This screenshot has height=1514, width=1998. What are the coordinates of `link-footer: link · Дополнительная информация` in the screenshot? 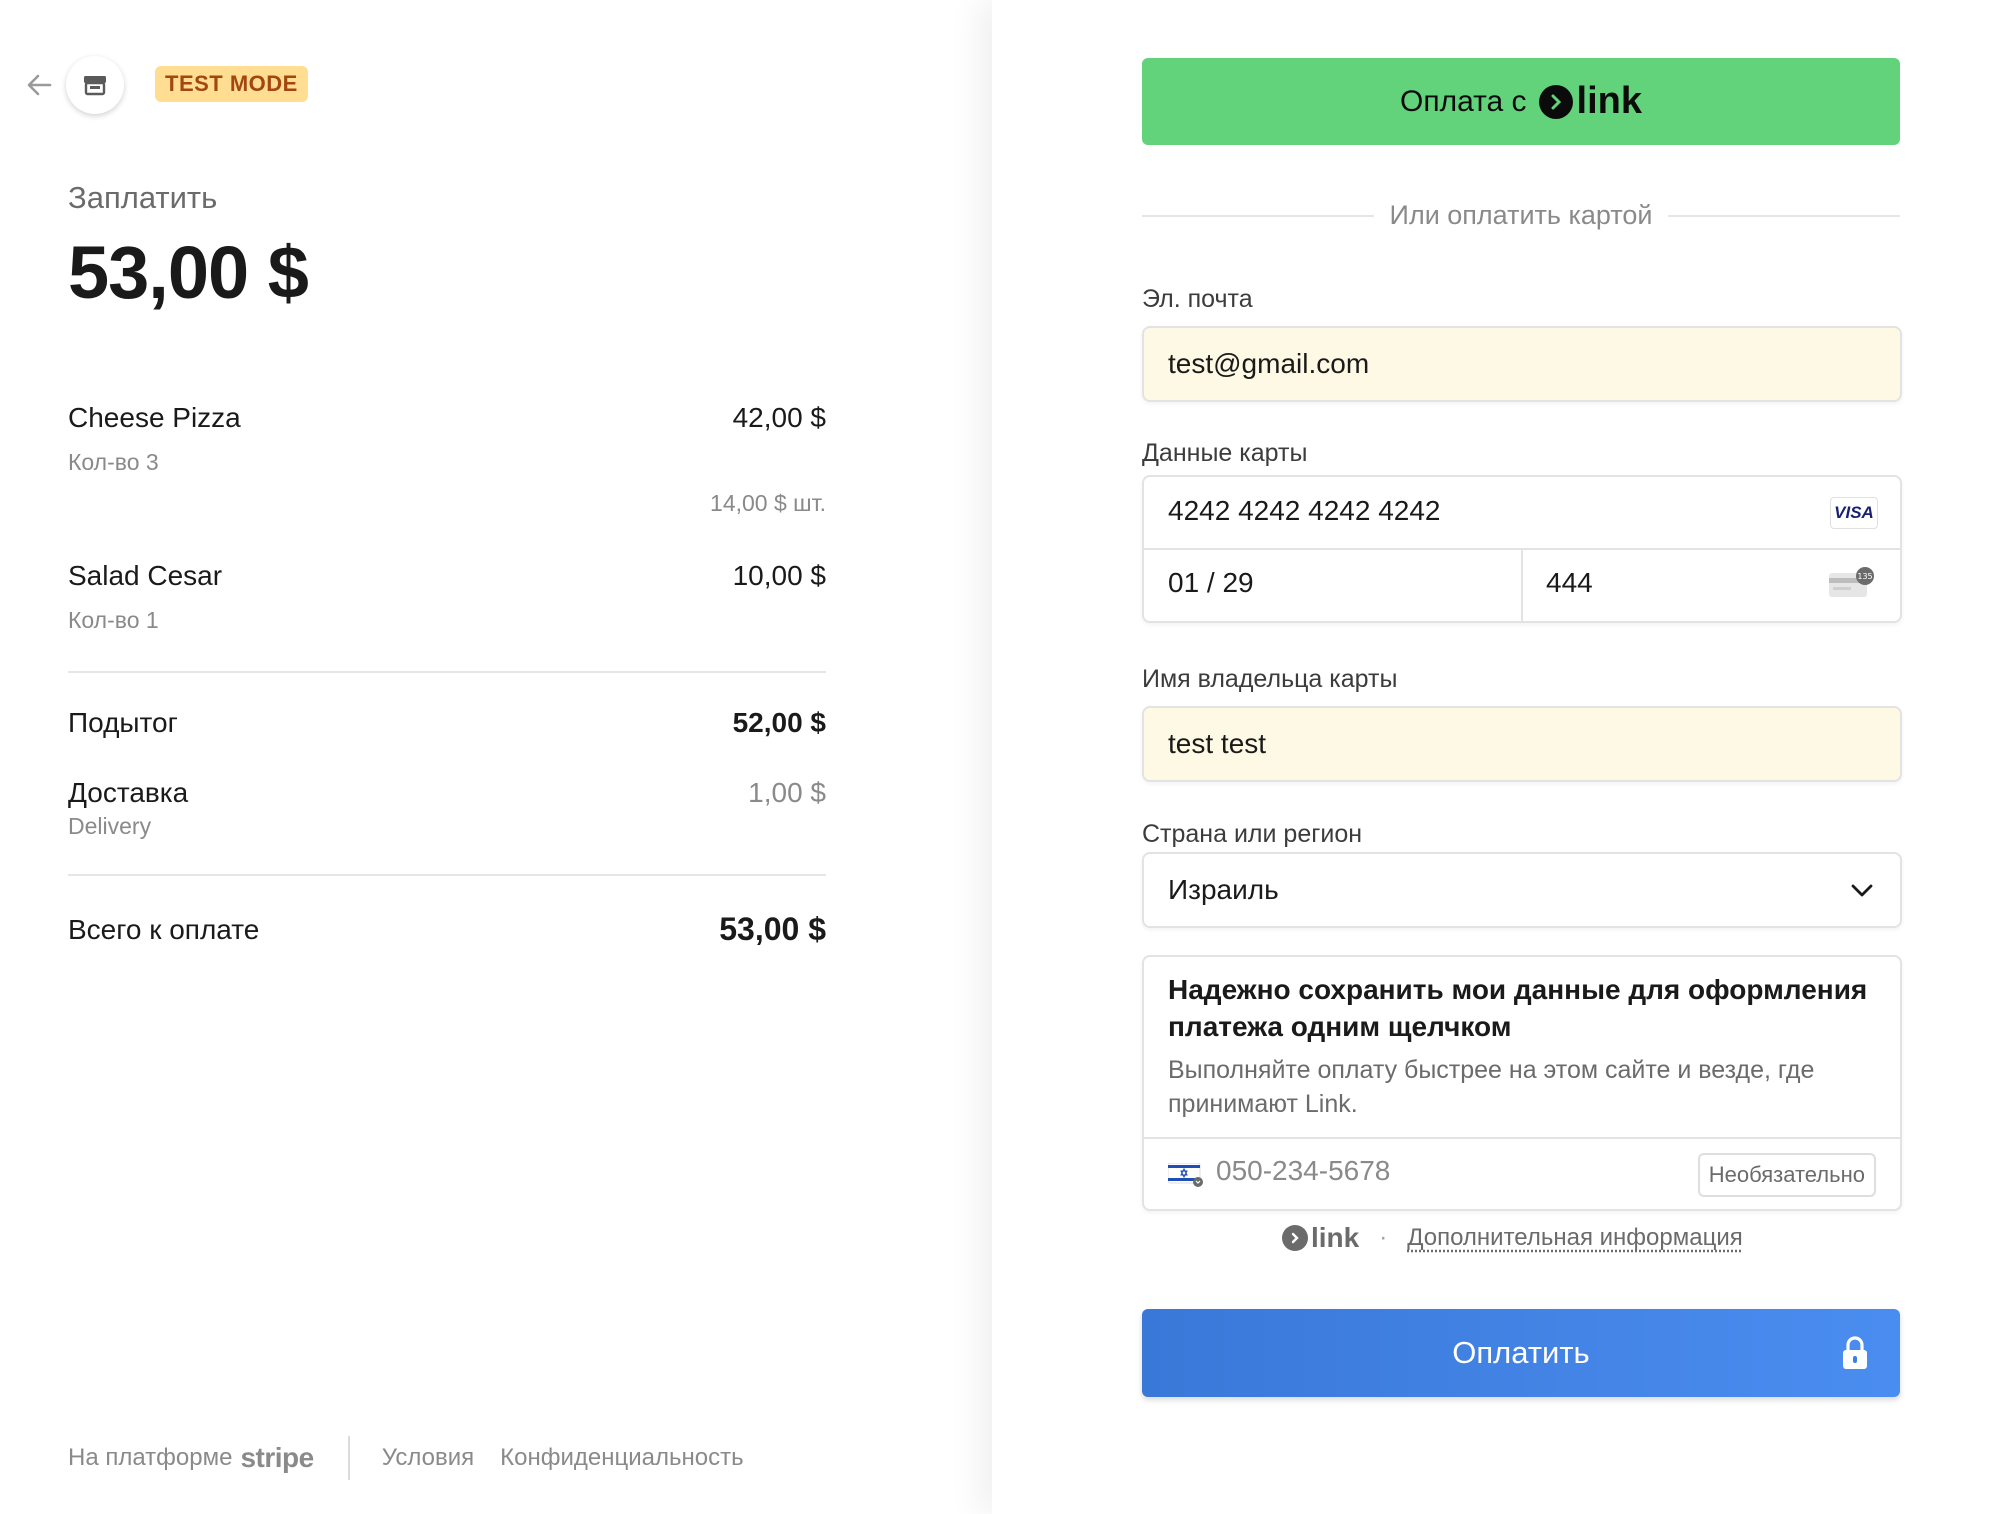 It's located at (1512, 1238).